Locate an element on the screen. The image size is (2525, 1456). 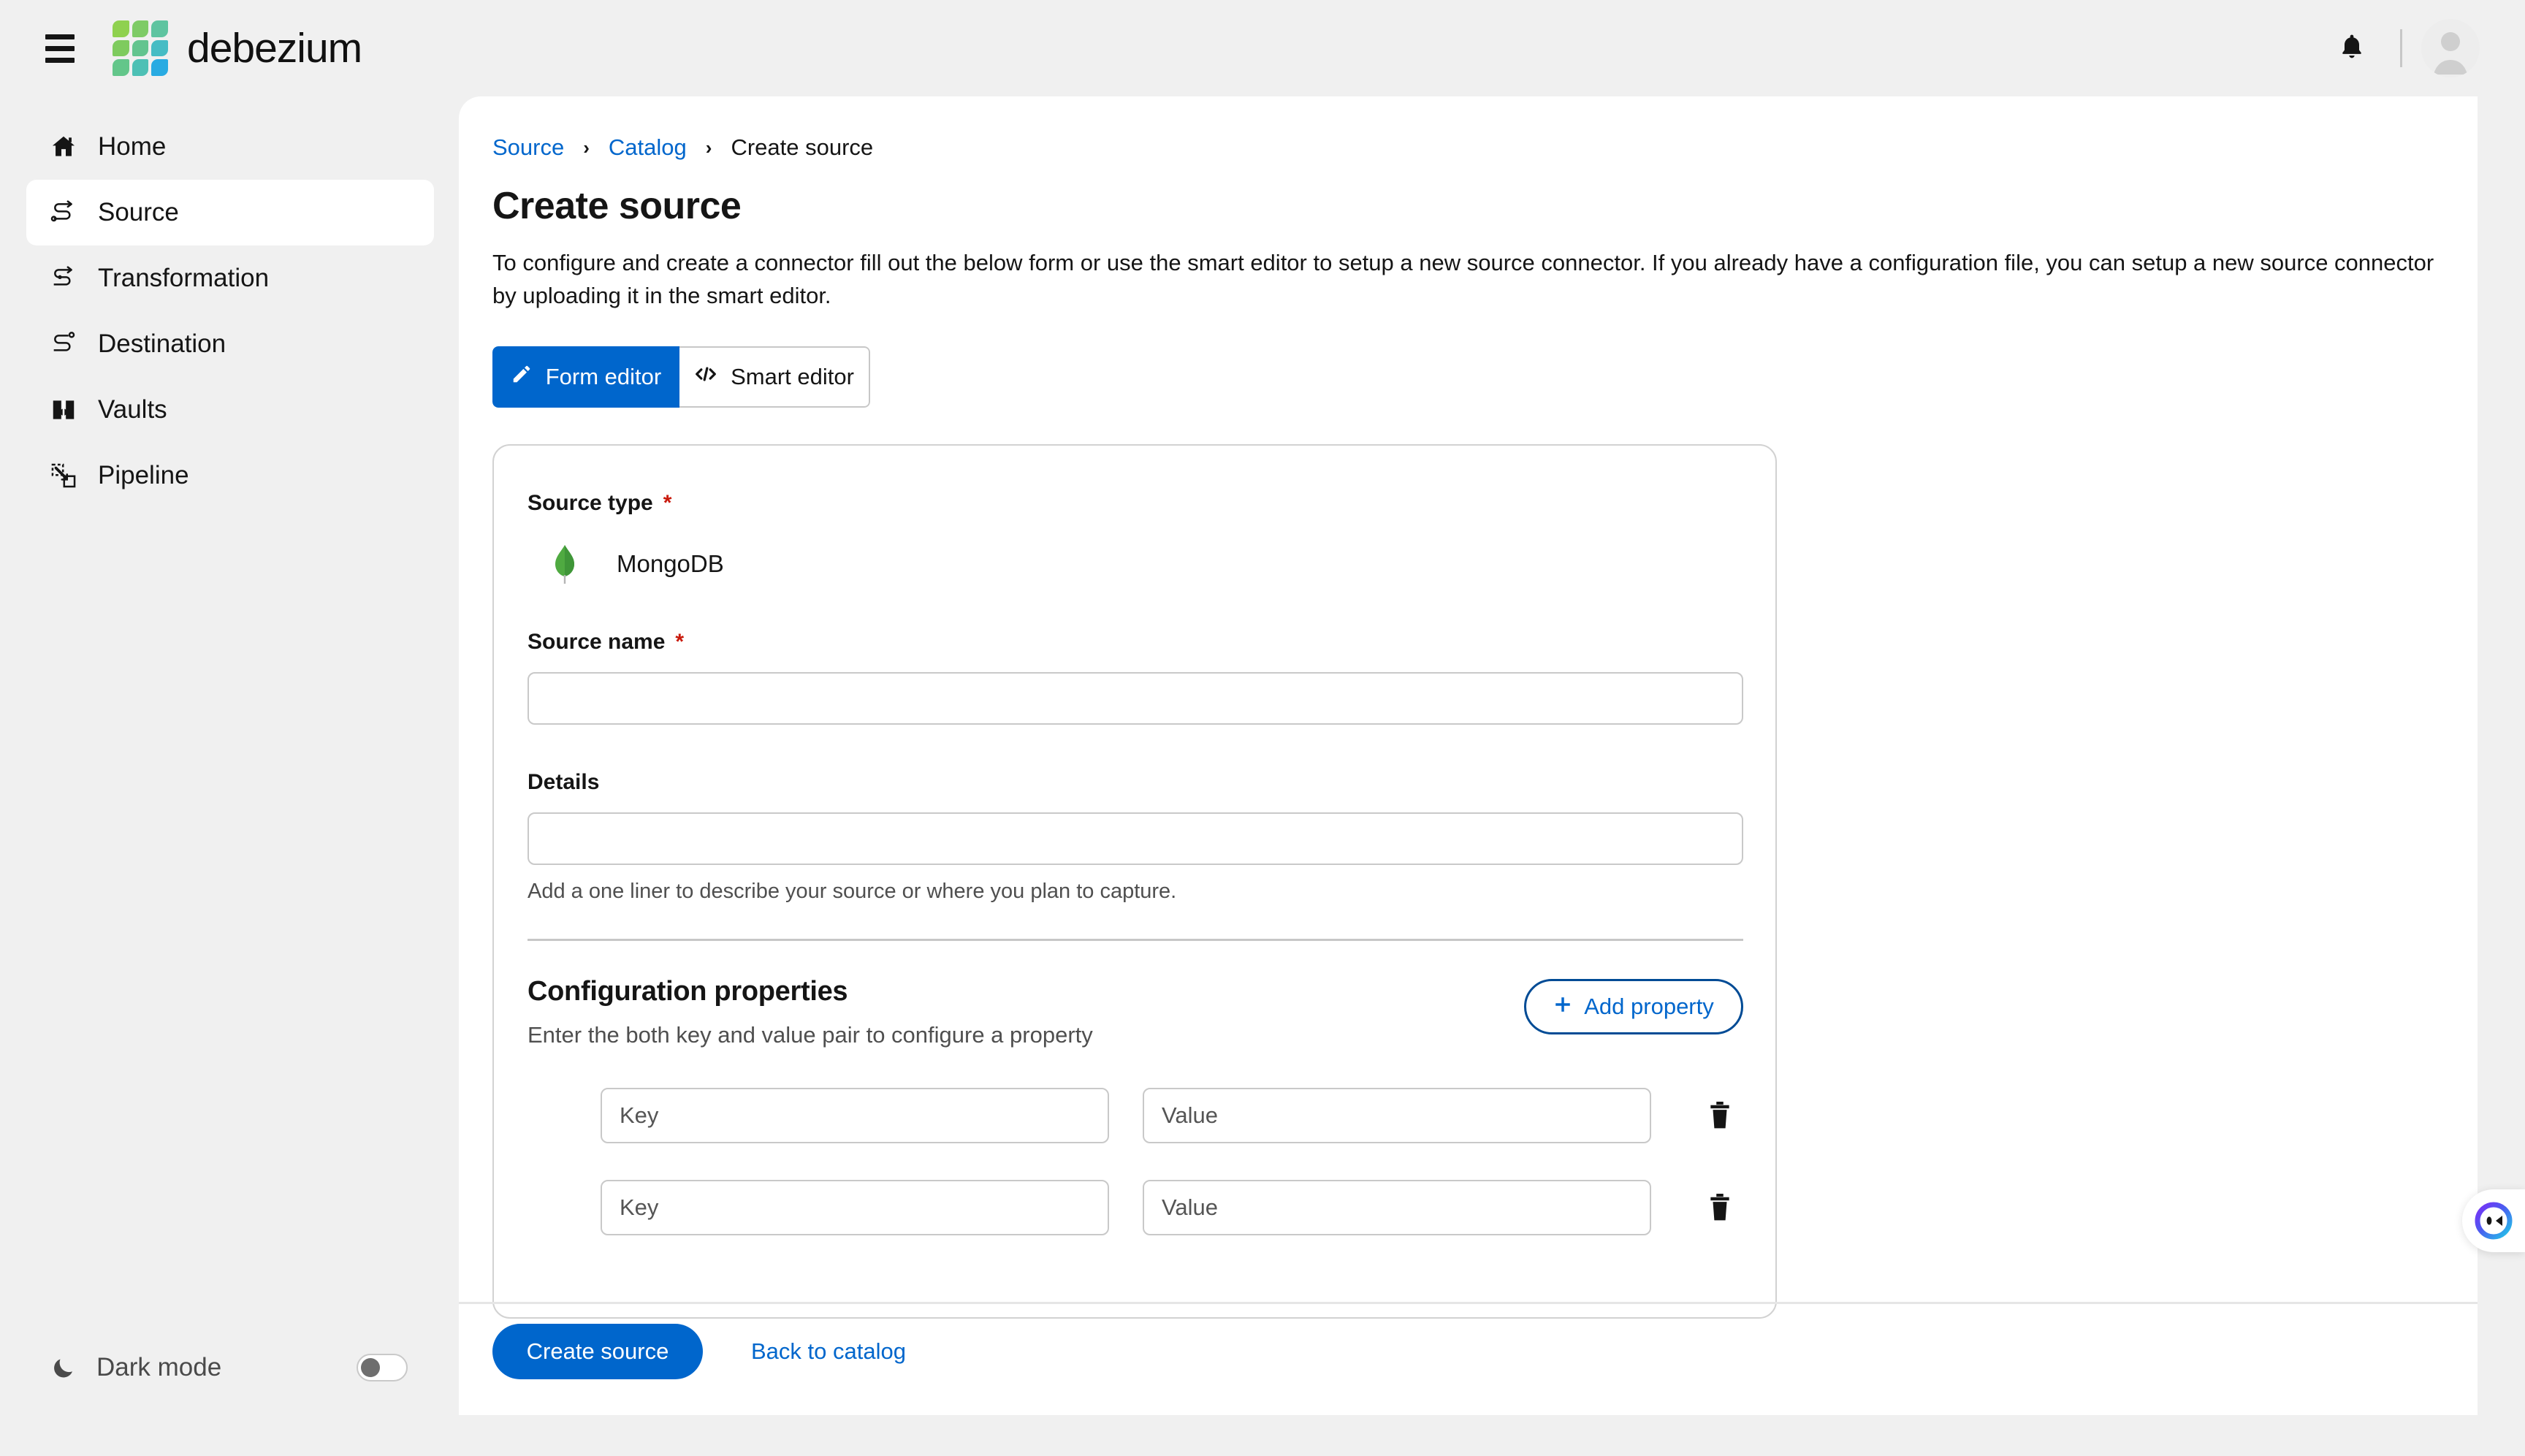
plus-icon is located at coordinates (1563, 1007).